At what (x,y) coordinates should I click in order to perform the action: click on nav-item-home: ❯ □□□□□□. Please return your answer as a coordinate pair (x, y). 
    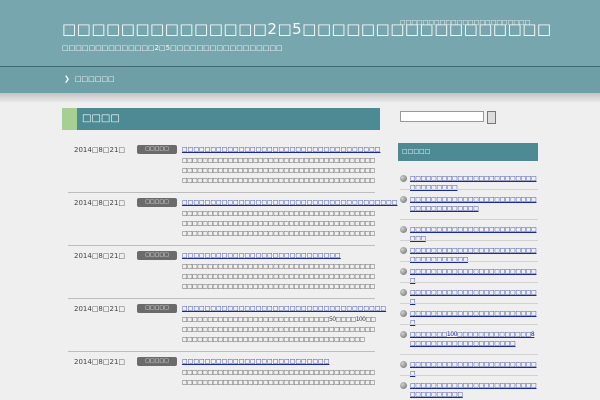
    Looking at the image, I should click on (89, 79).